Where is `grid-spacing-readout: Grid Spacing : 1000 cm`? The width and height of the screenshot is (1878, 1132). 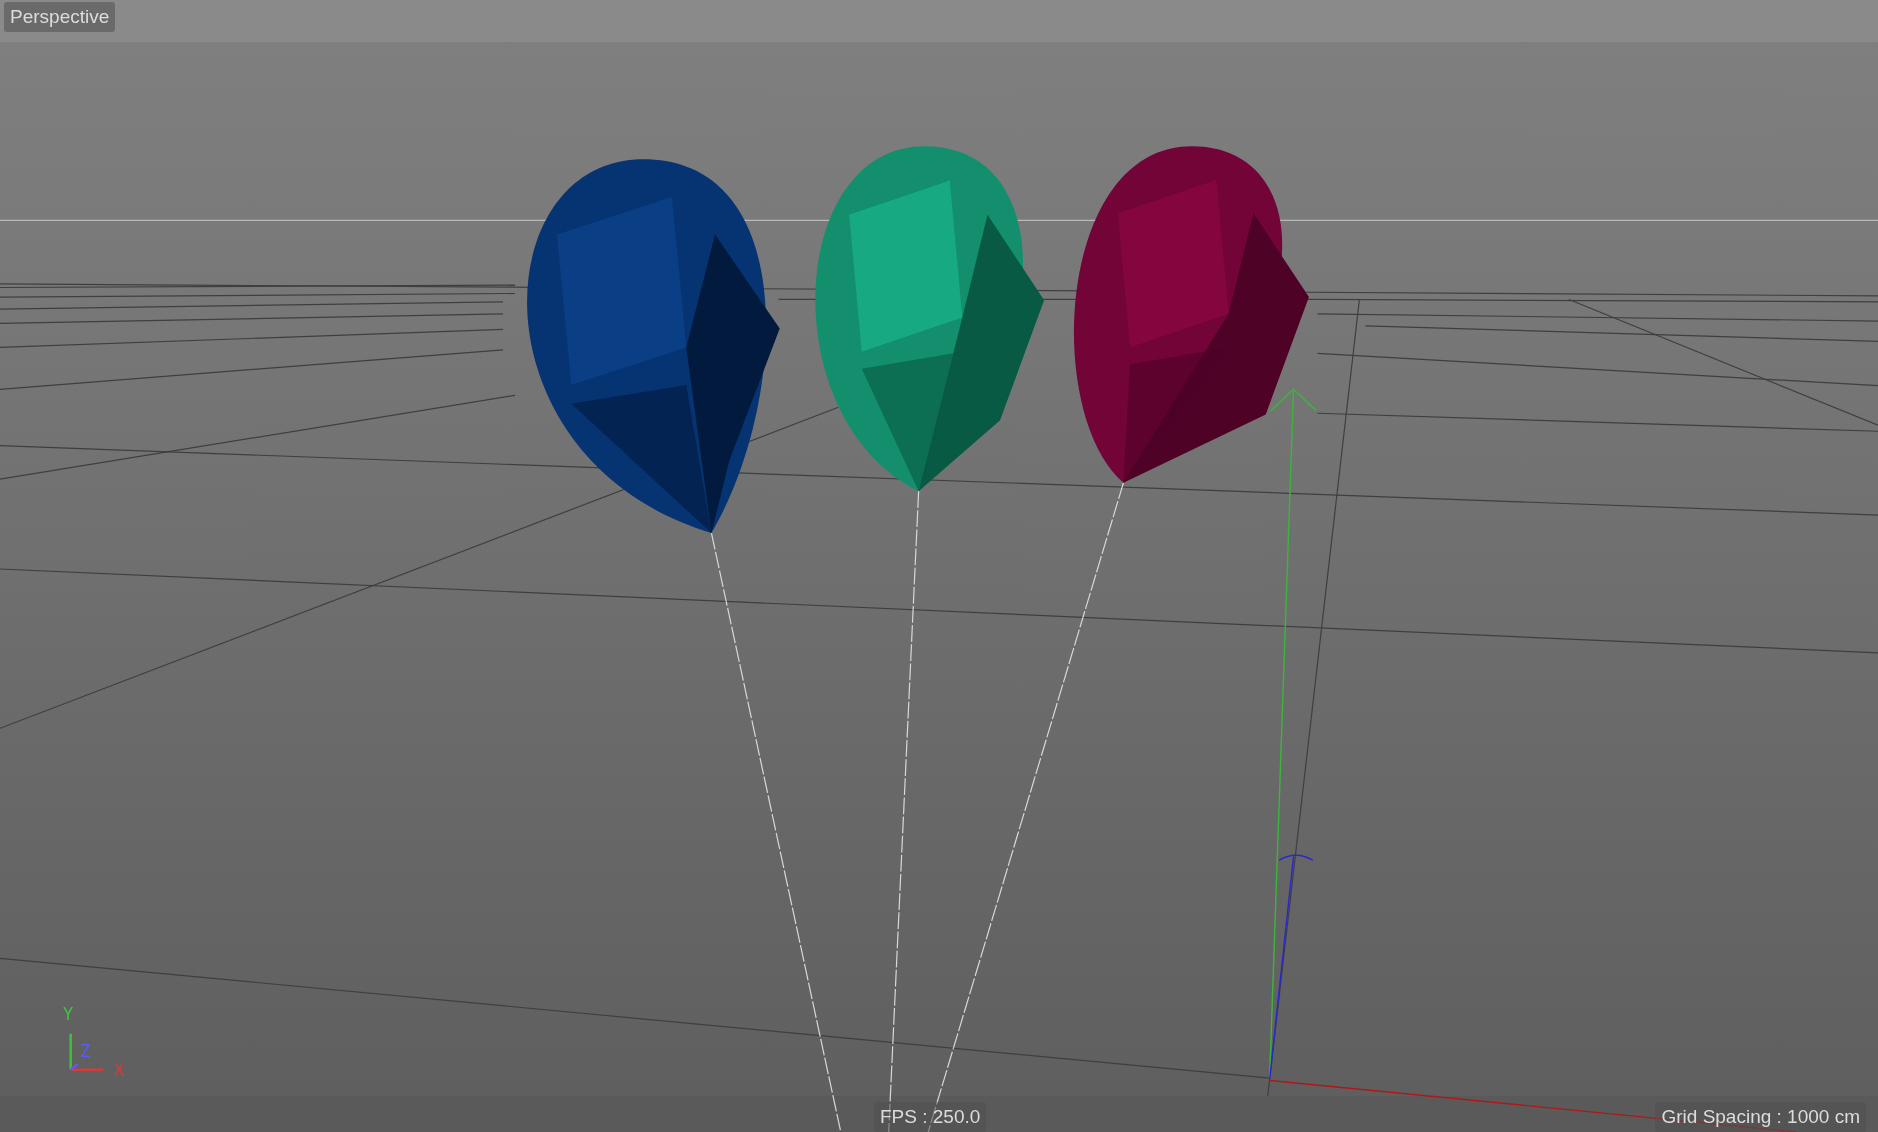
grid-spacing-readout: Grid Spacing : 1000 cm is located at coordinates (1760, 1117).